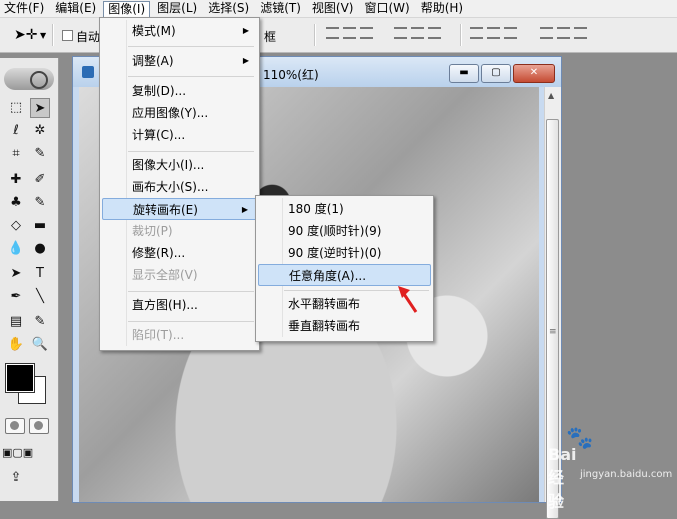 The width and height of the screenshot is (677, 519). I want to click on menu-item-rotate-90-cw: 90 度(顺时针)(9), so click(344, 231).